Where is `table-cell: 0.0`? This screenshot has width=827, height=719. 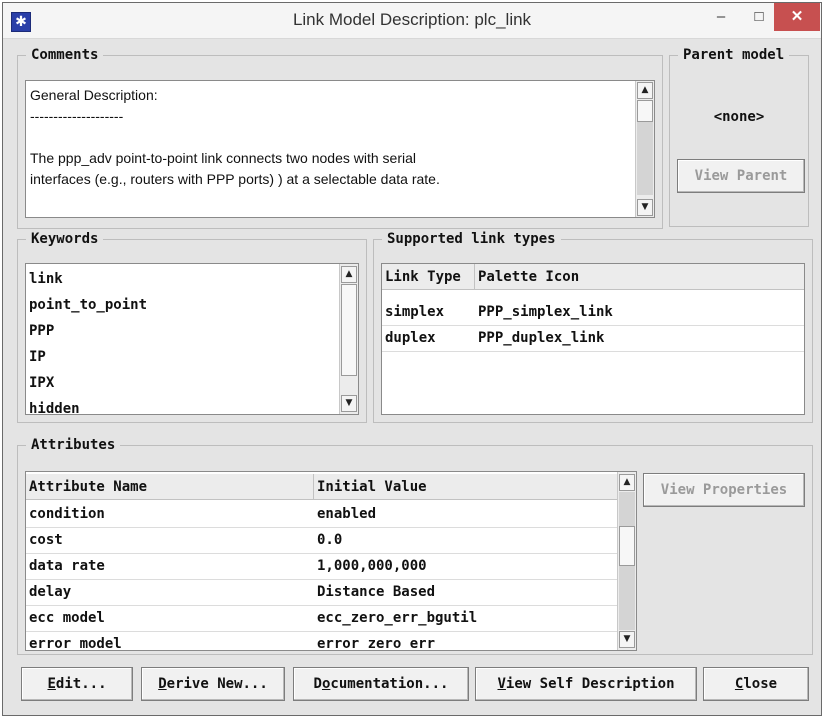
table-cell: 0.0 is located at coordinates (466, 540).